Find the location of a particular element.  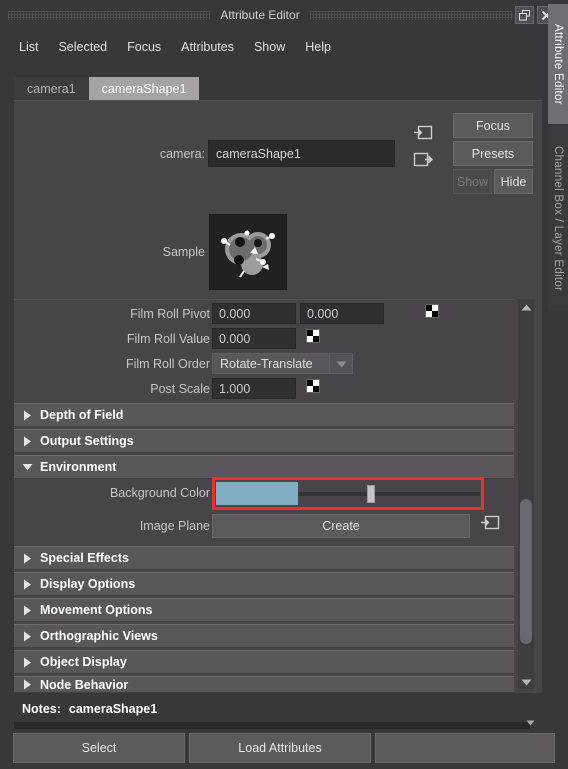

notes-value: cameraShape1 is located at coordinates (113, 709).